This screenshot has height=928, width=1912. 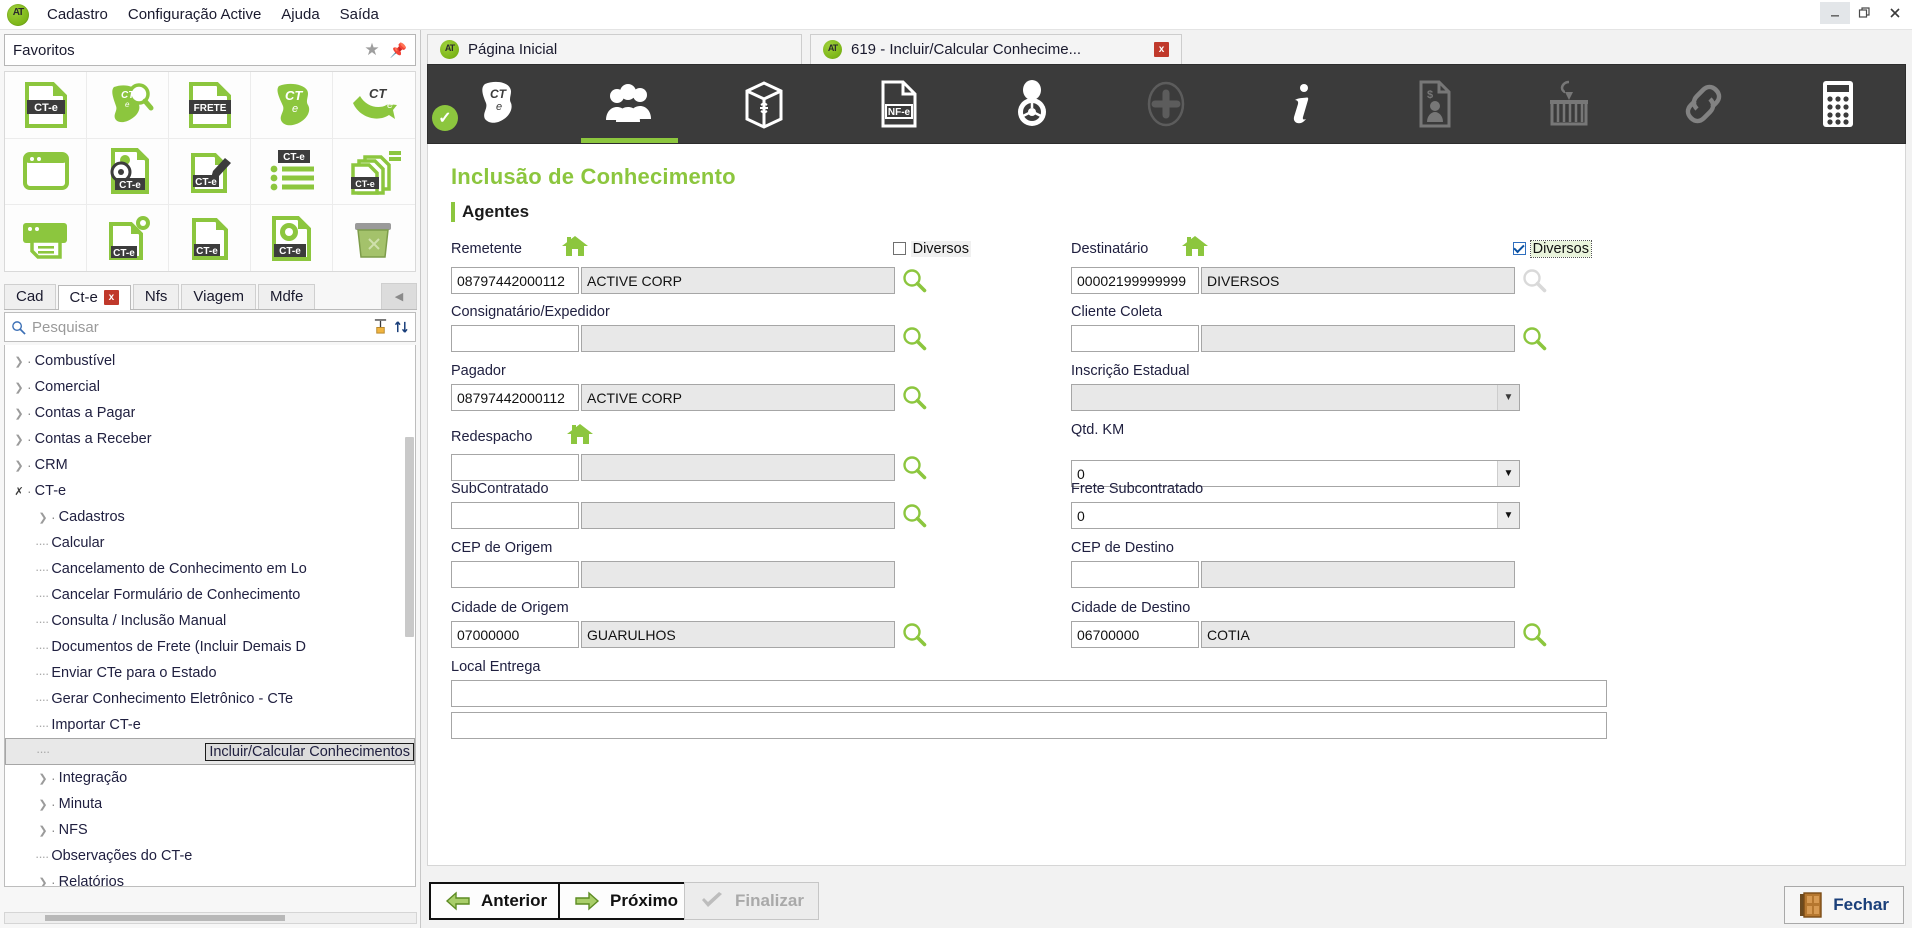 What do you see at coordinates (495, 104) in the screenshot?
I see `iconbar-cte-map-icon: CT e ✓` at bounding box center [495, 104].